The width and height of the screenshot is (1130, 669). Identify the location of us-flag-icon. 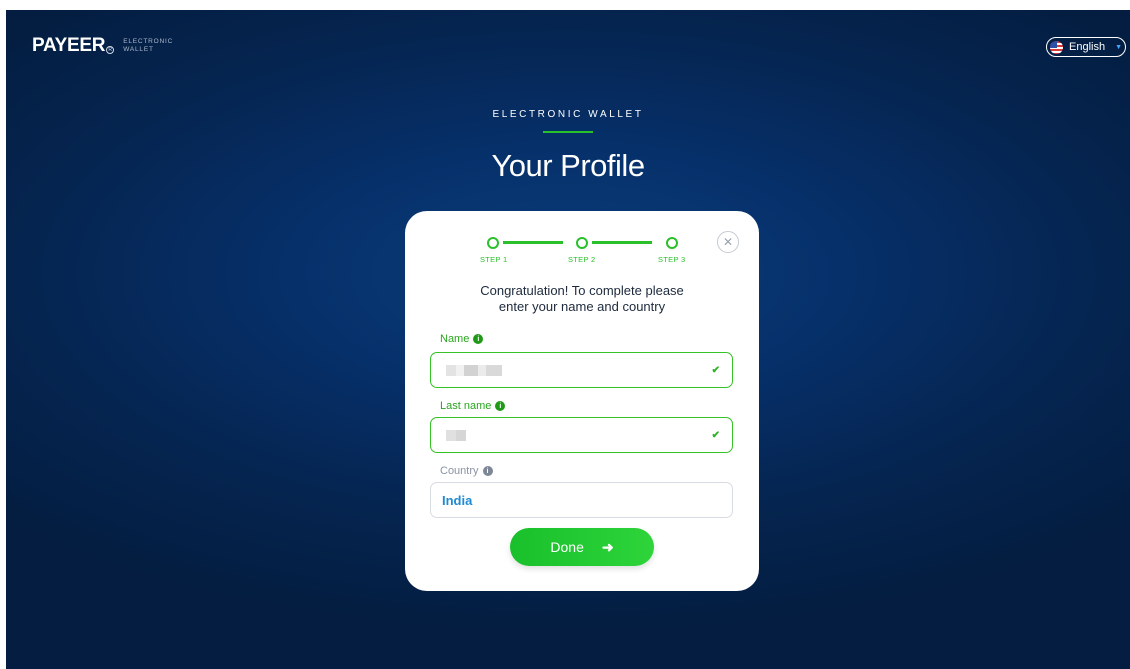
(1056, 47).